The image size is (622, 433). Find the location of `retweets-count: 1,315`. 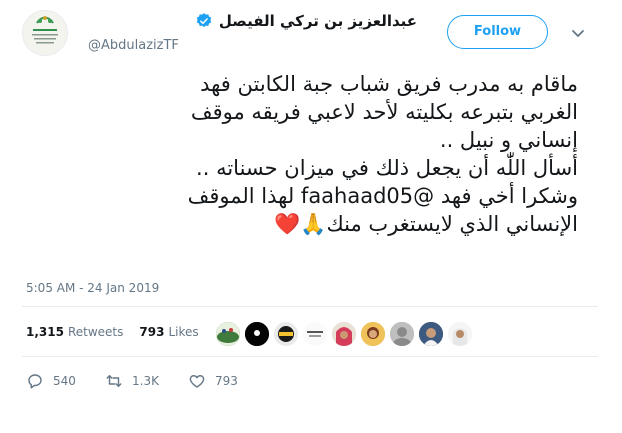

retweets-count: 1,315 is located at coordinates (45, 332).